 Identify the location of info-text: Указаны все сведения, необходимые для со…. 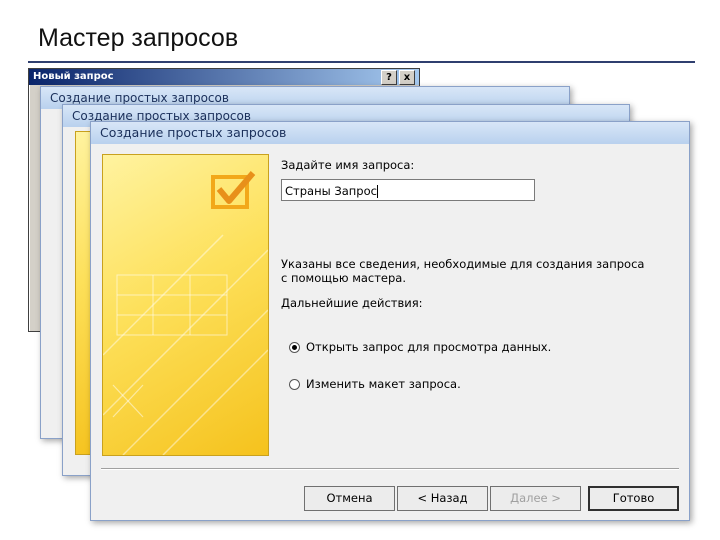
(463, 271).